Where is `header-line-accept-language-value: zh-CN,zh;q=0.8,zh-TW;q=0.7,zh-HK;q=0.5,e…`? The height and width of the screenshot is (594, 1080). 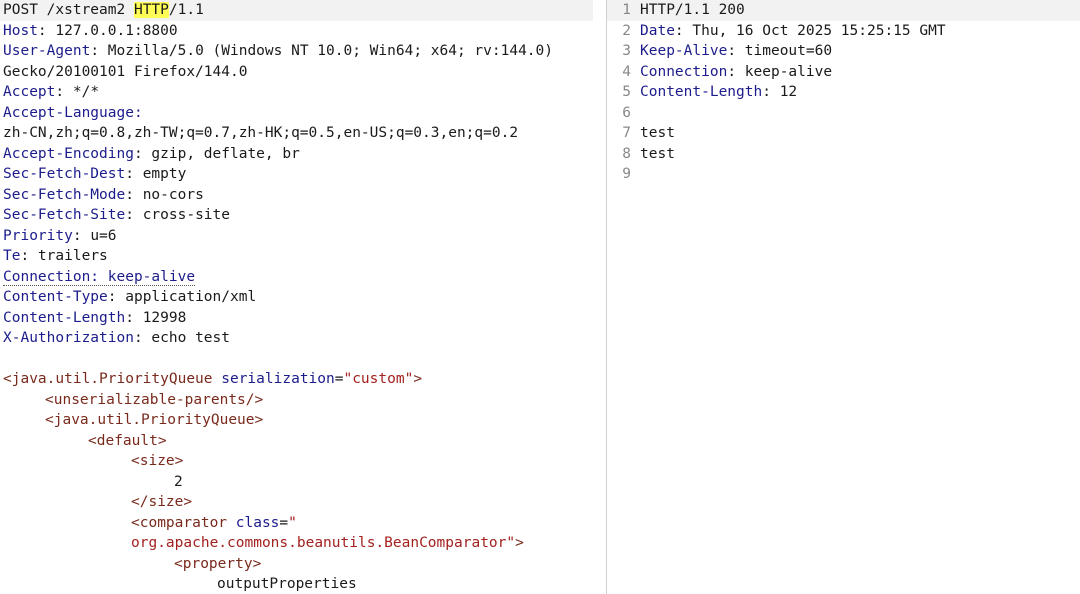
header-line-accept-language-value: zh-CN,zh;q=0.8,zh-TW;q=0.7,zh-HK;q=0.5,e… is located at coordinates (303, 133).